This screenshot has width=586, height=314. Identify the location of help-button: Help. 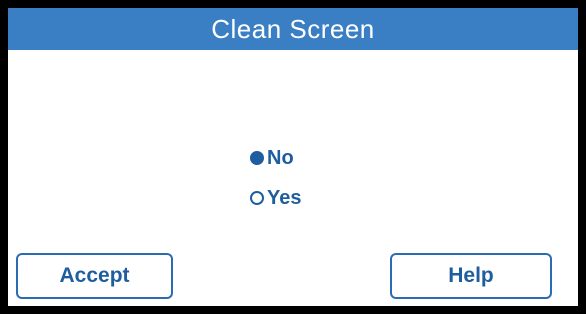
(471, 276).